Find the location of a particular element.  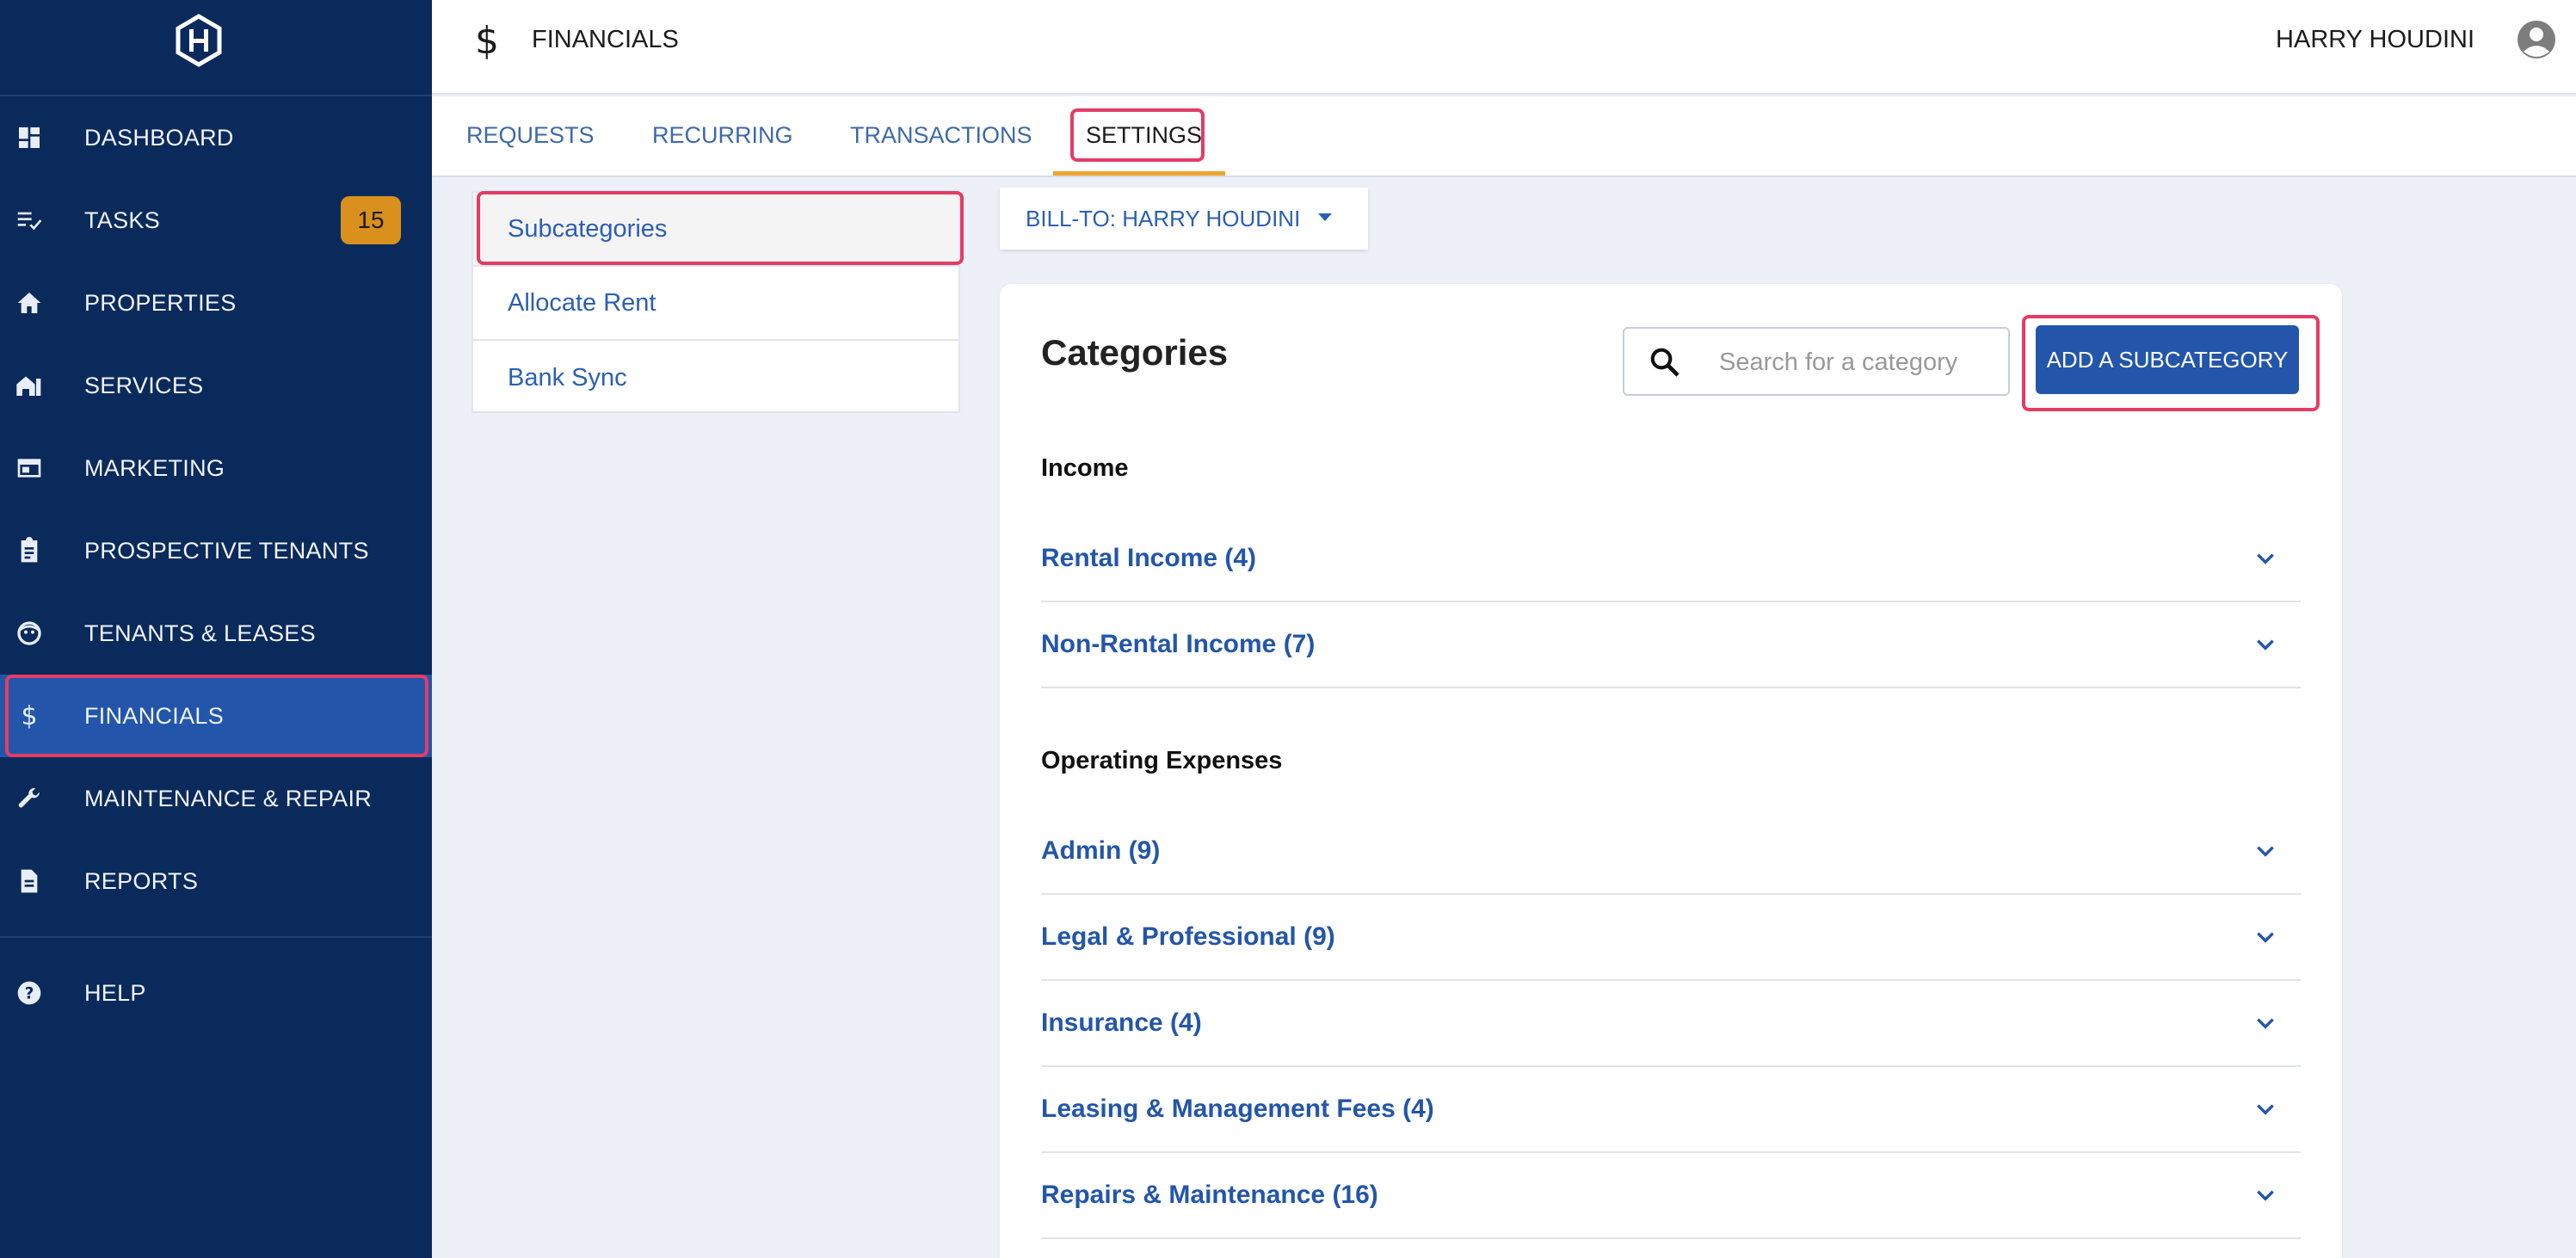

sidebar-item-label: MAINTENANCE & REPAIR is located at coordinates (228, 798).